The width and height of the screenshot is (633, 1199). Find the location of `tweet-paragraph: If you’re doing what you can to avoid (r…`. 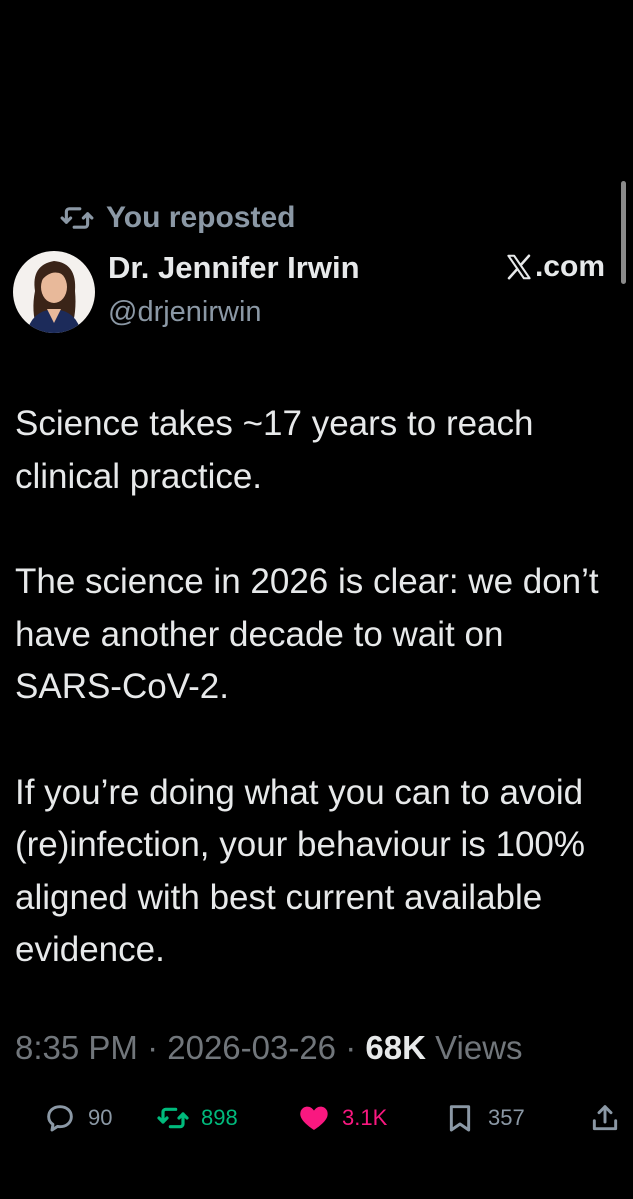

tweet-paragraph: If you’re doing what you can to avoid (r… is located at coordinates (300, 871).